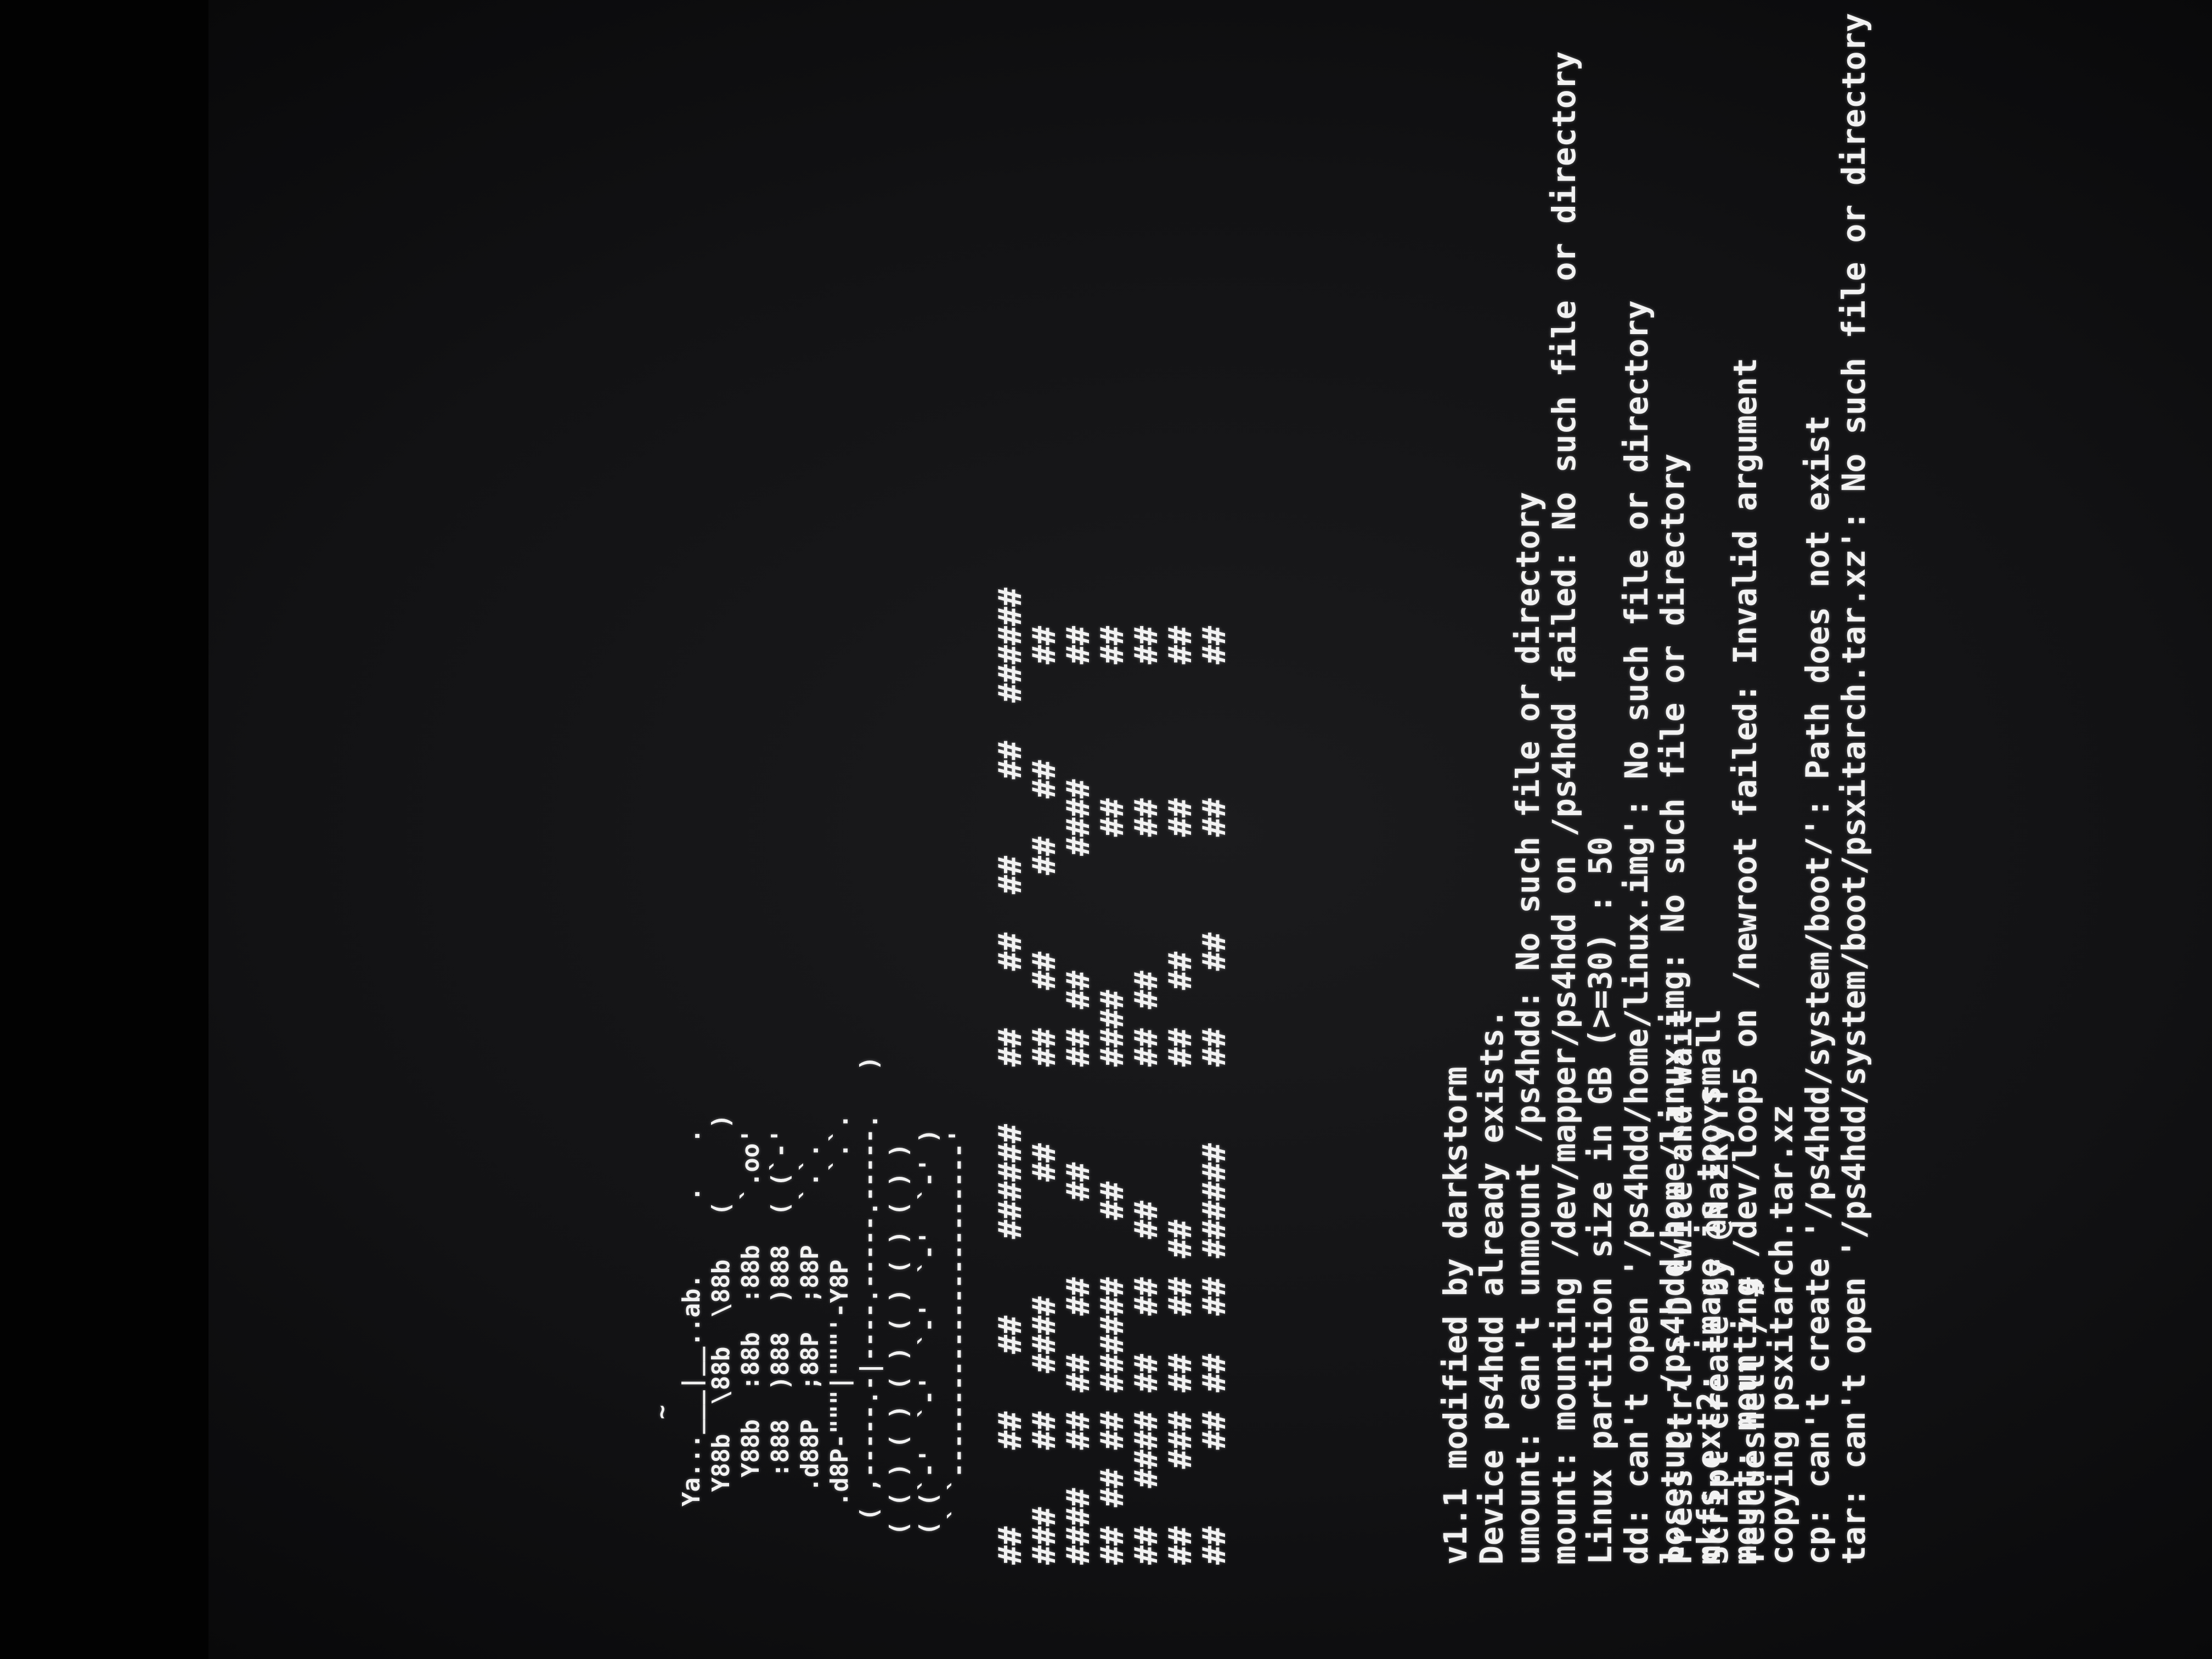 This screenshot has width=2212, height=1659. I want to click on monitor-bezel, so click(104, 830).